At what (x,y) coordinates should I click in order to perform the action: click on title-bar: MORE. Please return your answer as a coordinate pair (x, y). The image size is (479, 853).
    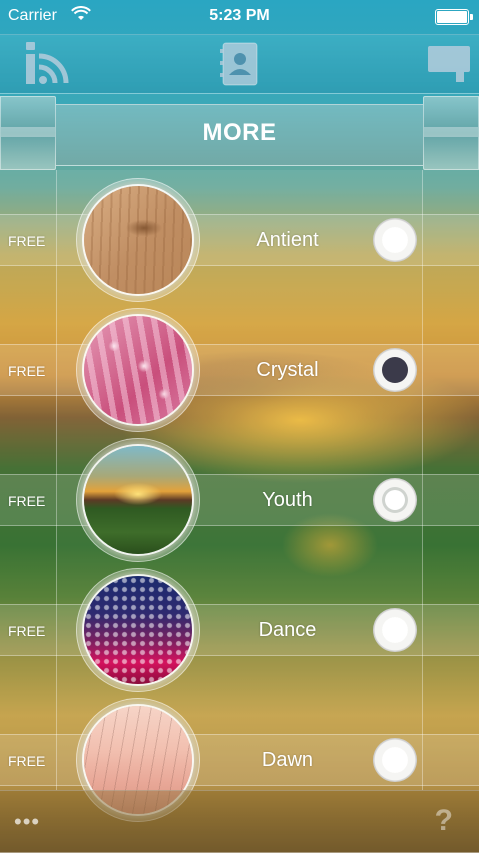
    Looking at the image, I should click on (239, 135).